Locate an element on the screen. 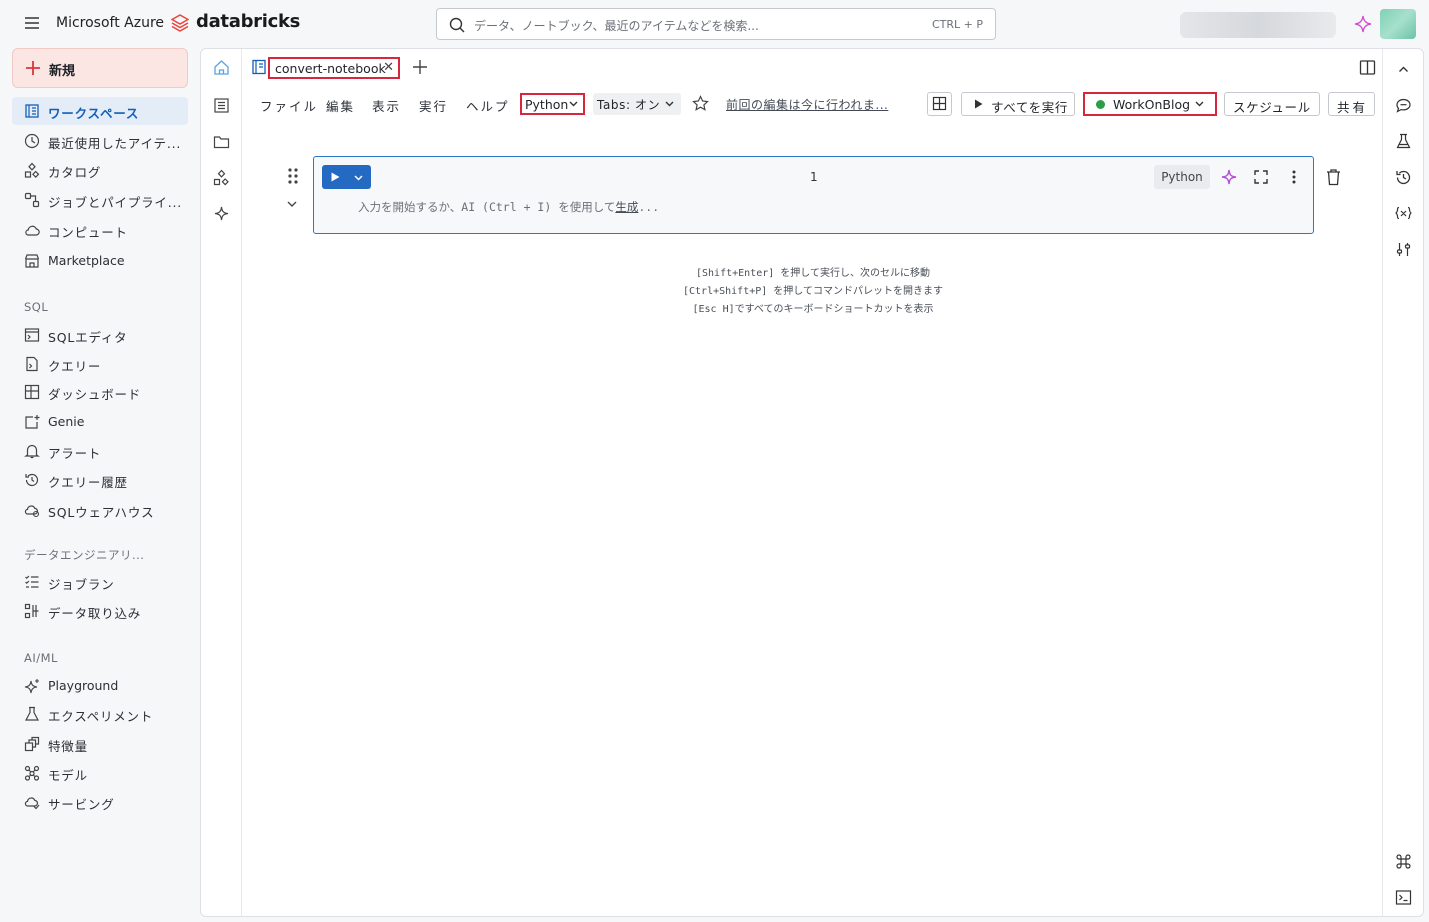  hint-line: [Ctrl+Shift+P] を押してコマンドパレットを開きます is located at coordinates (812, 291).